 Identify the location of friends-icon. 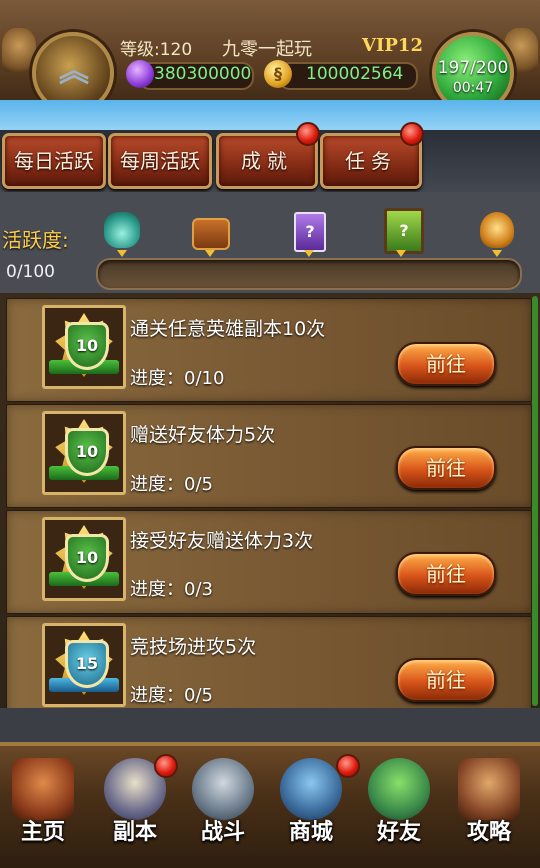
(399, 789).